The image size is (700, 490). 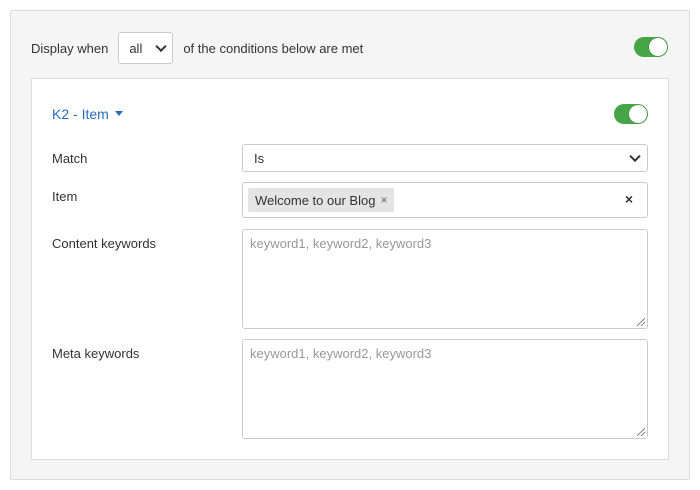 What do you see at coordinates (341, 243) in the screenshot?
I see `content-keywords-placeholder: keyword1, keyword2, keyword3` at bounding box center [341, 243].